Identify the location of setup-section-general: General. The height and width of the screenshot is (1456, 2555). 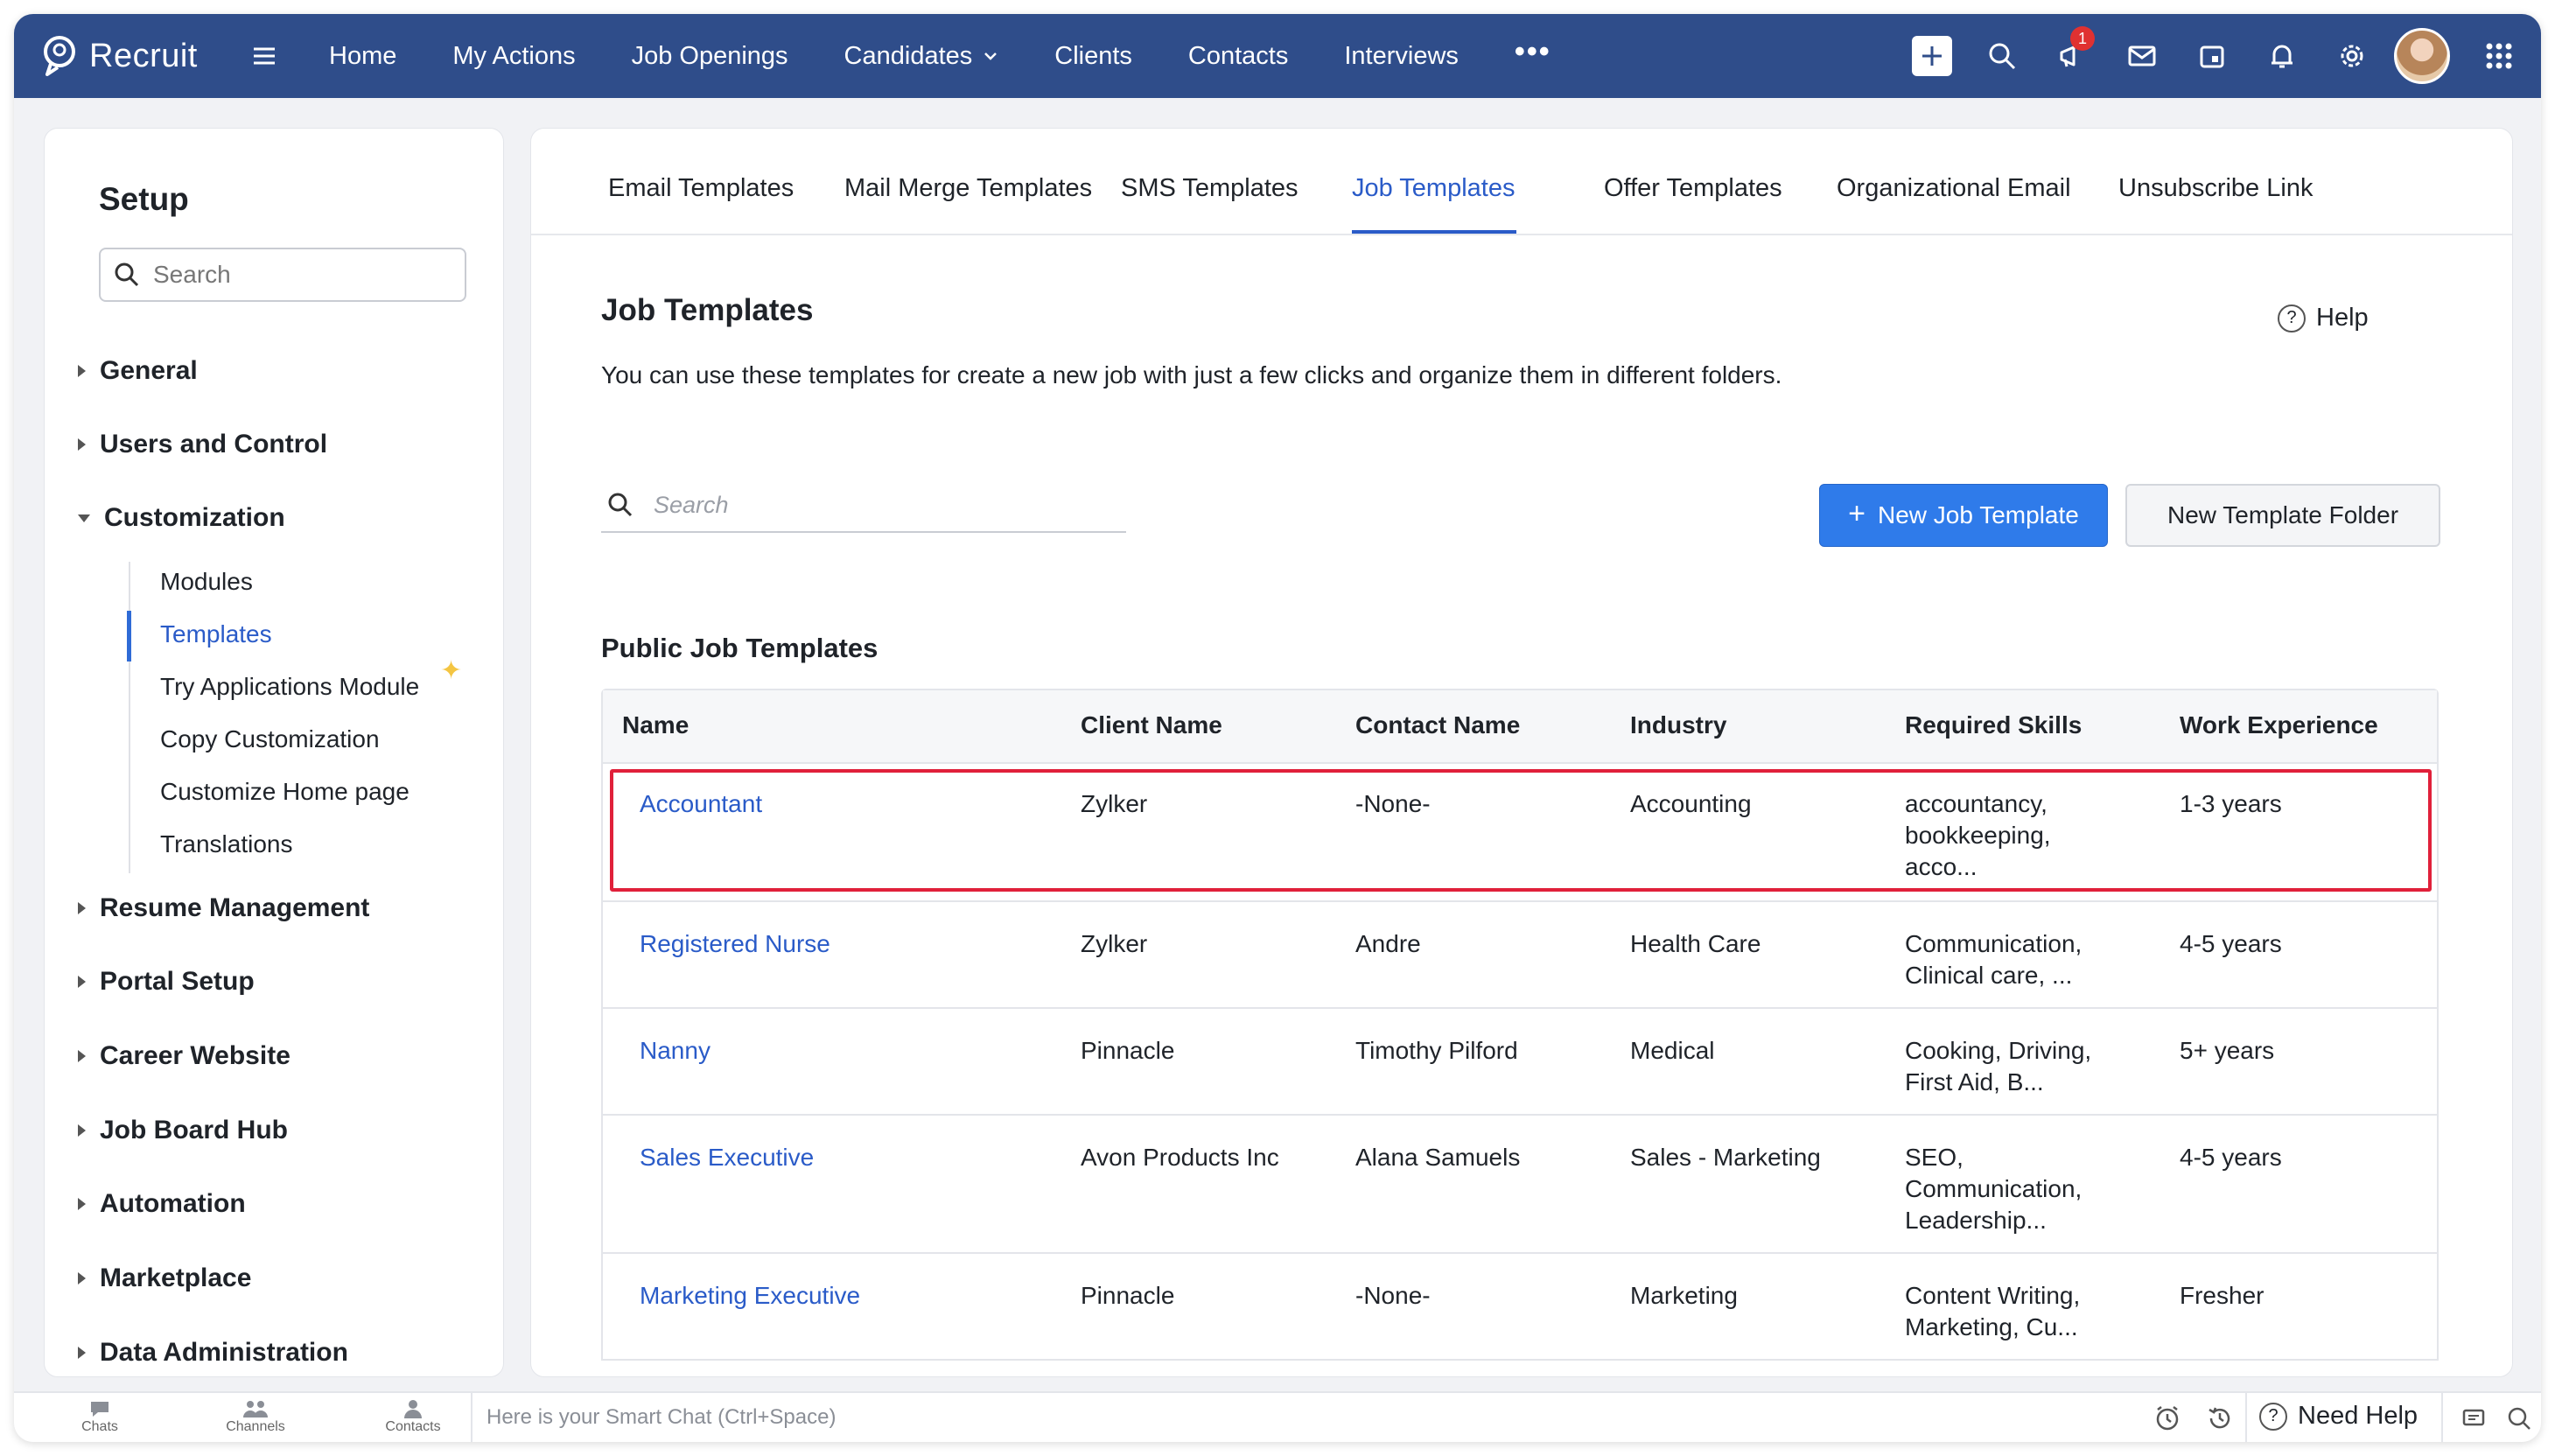
(138, 371).